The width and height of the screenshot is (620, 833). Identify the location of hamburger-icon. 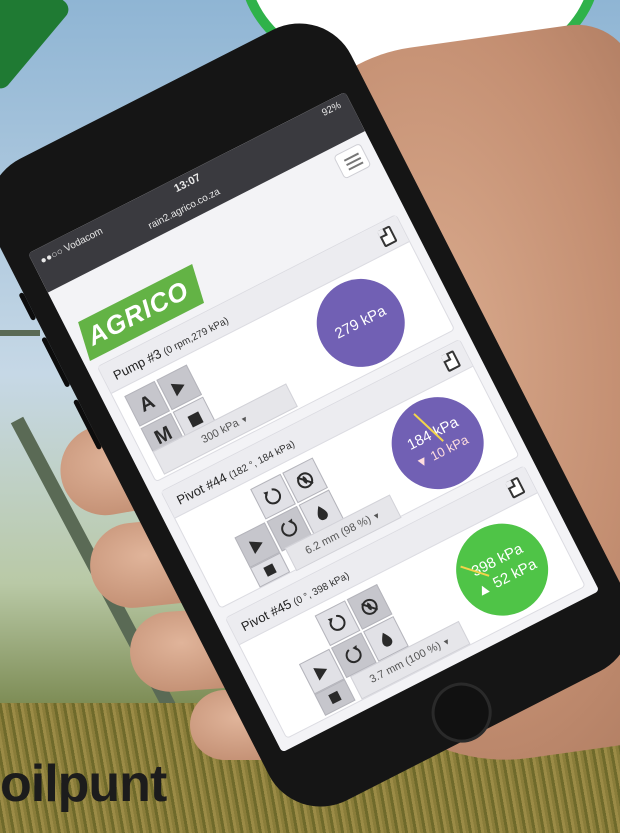
(352, 161).